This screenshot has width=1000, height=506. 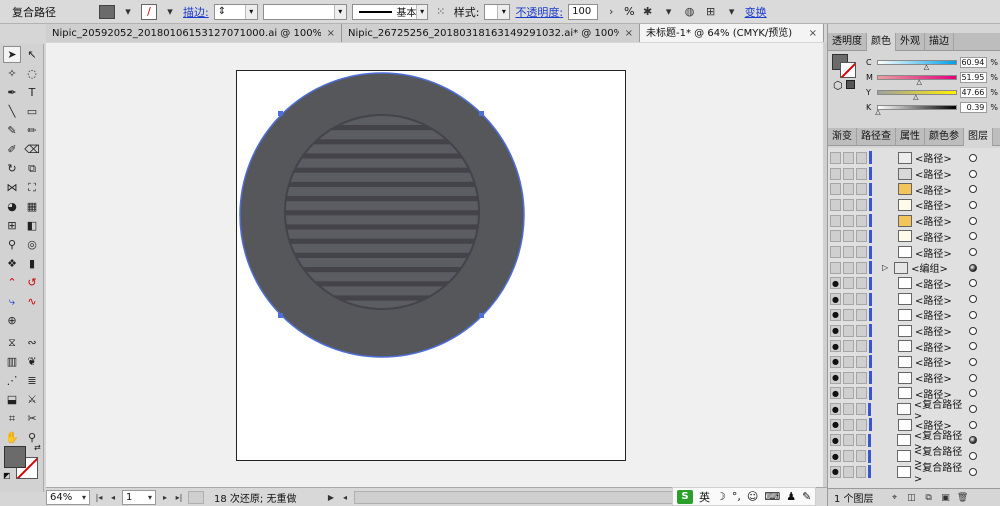 I want to click on mesh-tool-icon: ⊞, so click(x=12, y=225).